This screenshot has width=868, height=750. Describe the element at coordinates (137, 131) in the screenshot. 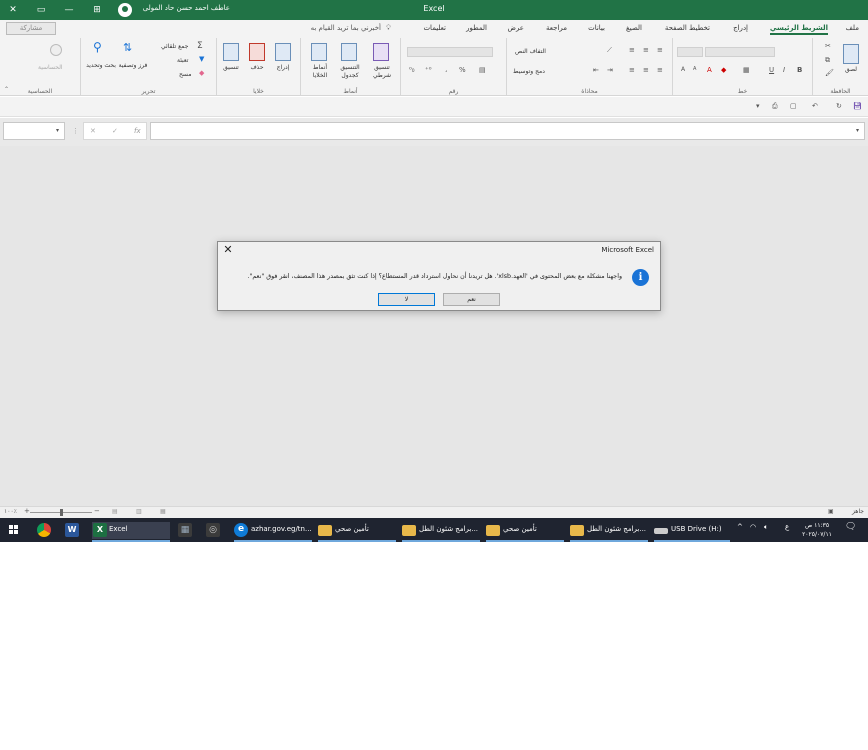

I see `insert-function-button: fx` at that location.